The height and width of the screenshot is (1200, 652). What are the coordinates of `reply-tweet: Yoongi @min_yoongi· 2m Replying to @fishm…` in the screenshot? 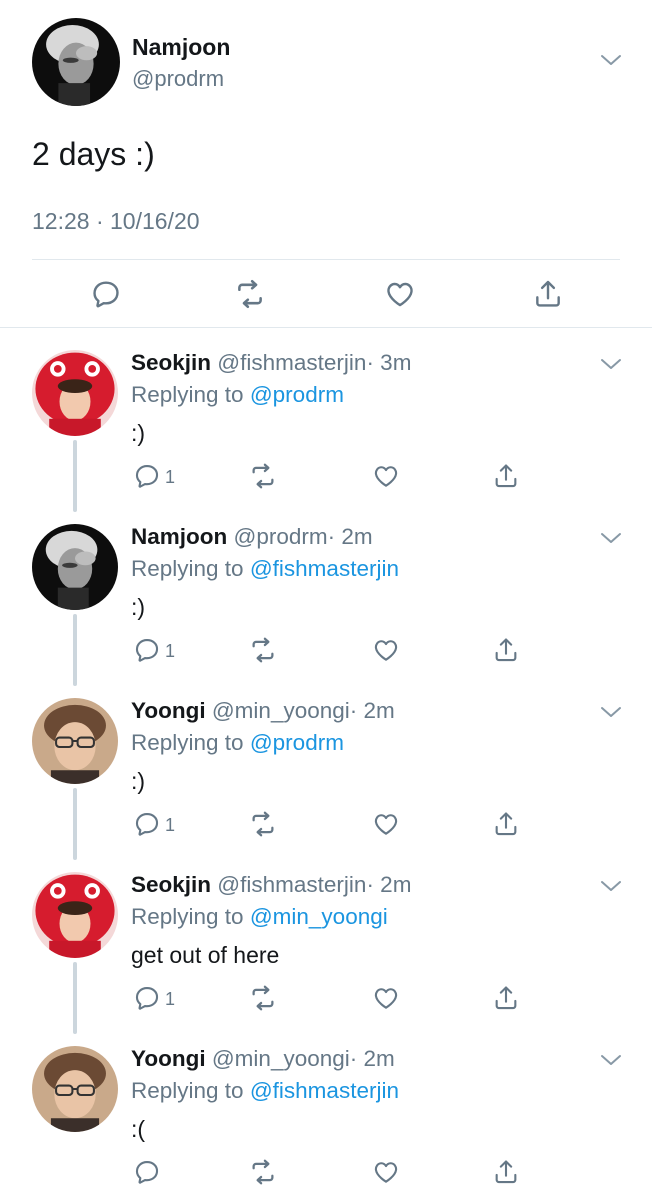 It's located at (326, 1113).